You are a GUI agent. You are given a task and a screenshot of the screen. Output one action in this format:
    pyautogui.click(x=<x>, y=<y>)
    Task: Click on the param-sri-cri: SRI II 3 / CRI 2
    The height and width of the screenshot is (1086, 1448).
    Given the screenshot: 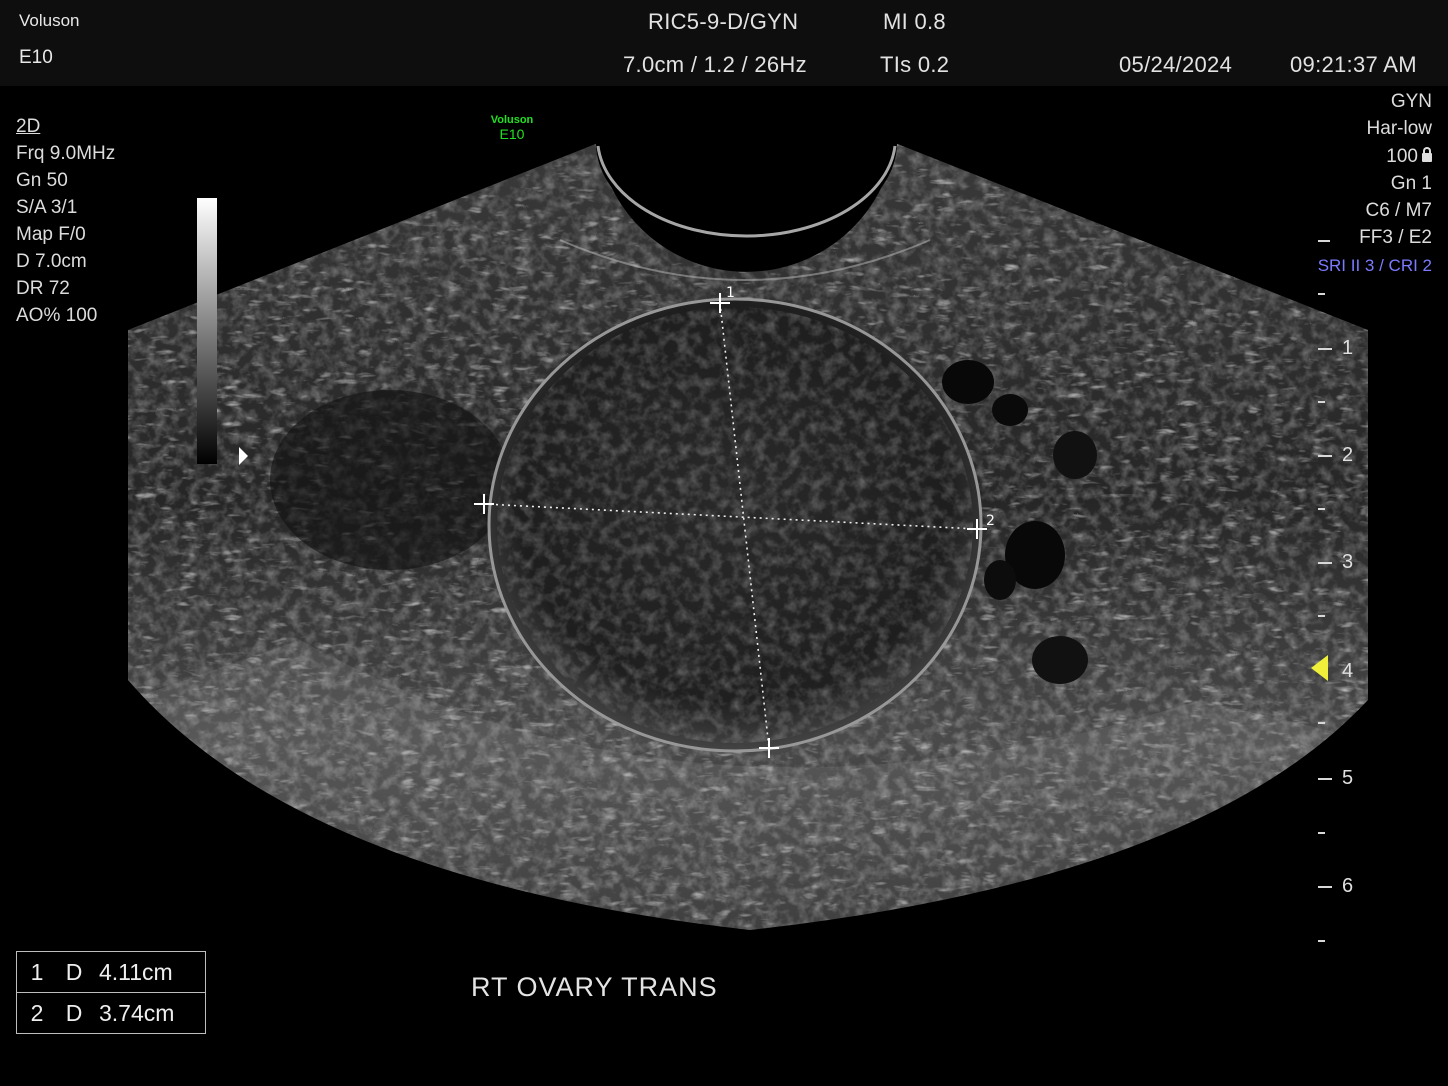 What is the action you would take?
    pyautogui.click(x=1374, y=265)
    